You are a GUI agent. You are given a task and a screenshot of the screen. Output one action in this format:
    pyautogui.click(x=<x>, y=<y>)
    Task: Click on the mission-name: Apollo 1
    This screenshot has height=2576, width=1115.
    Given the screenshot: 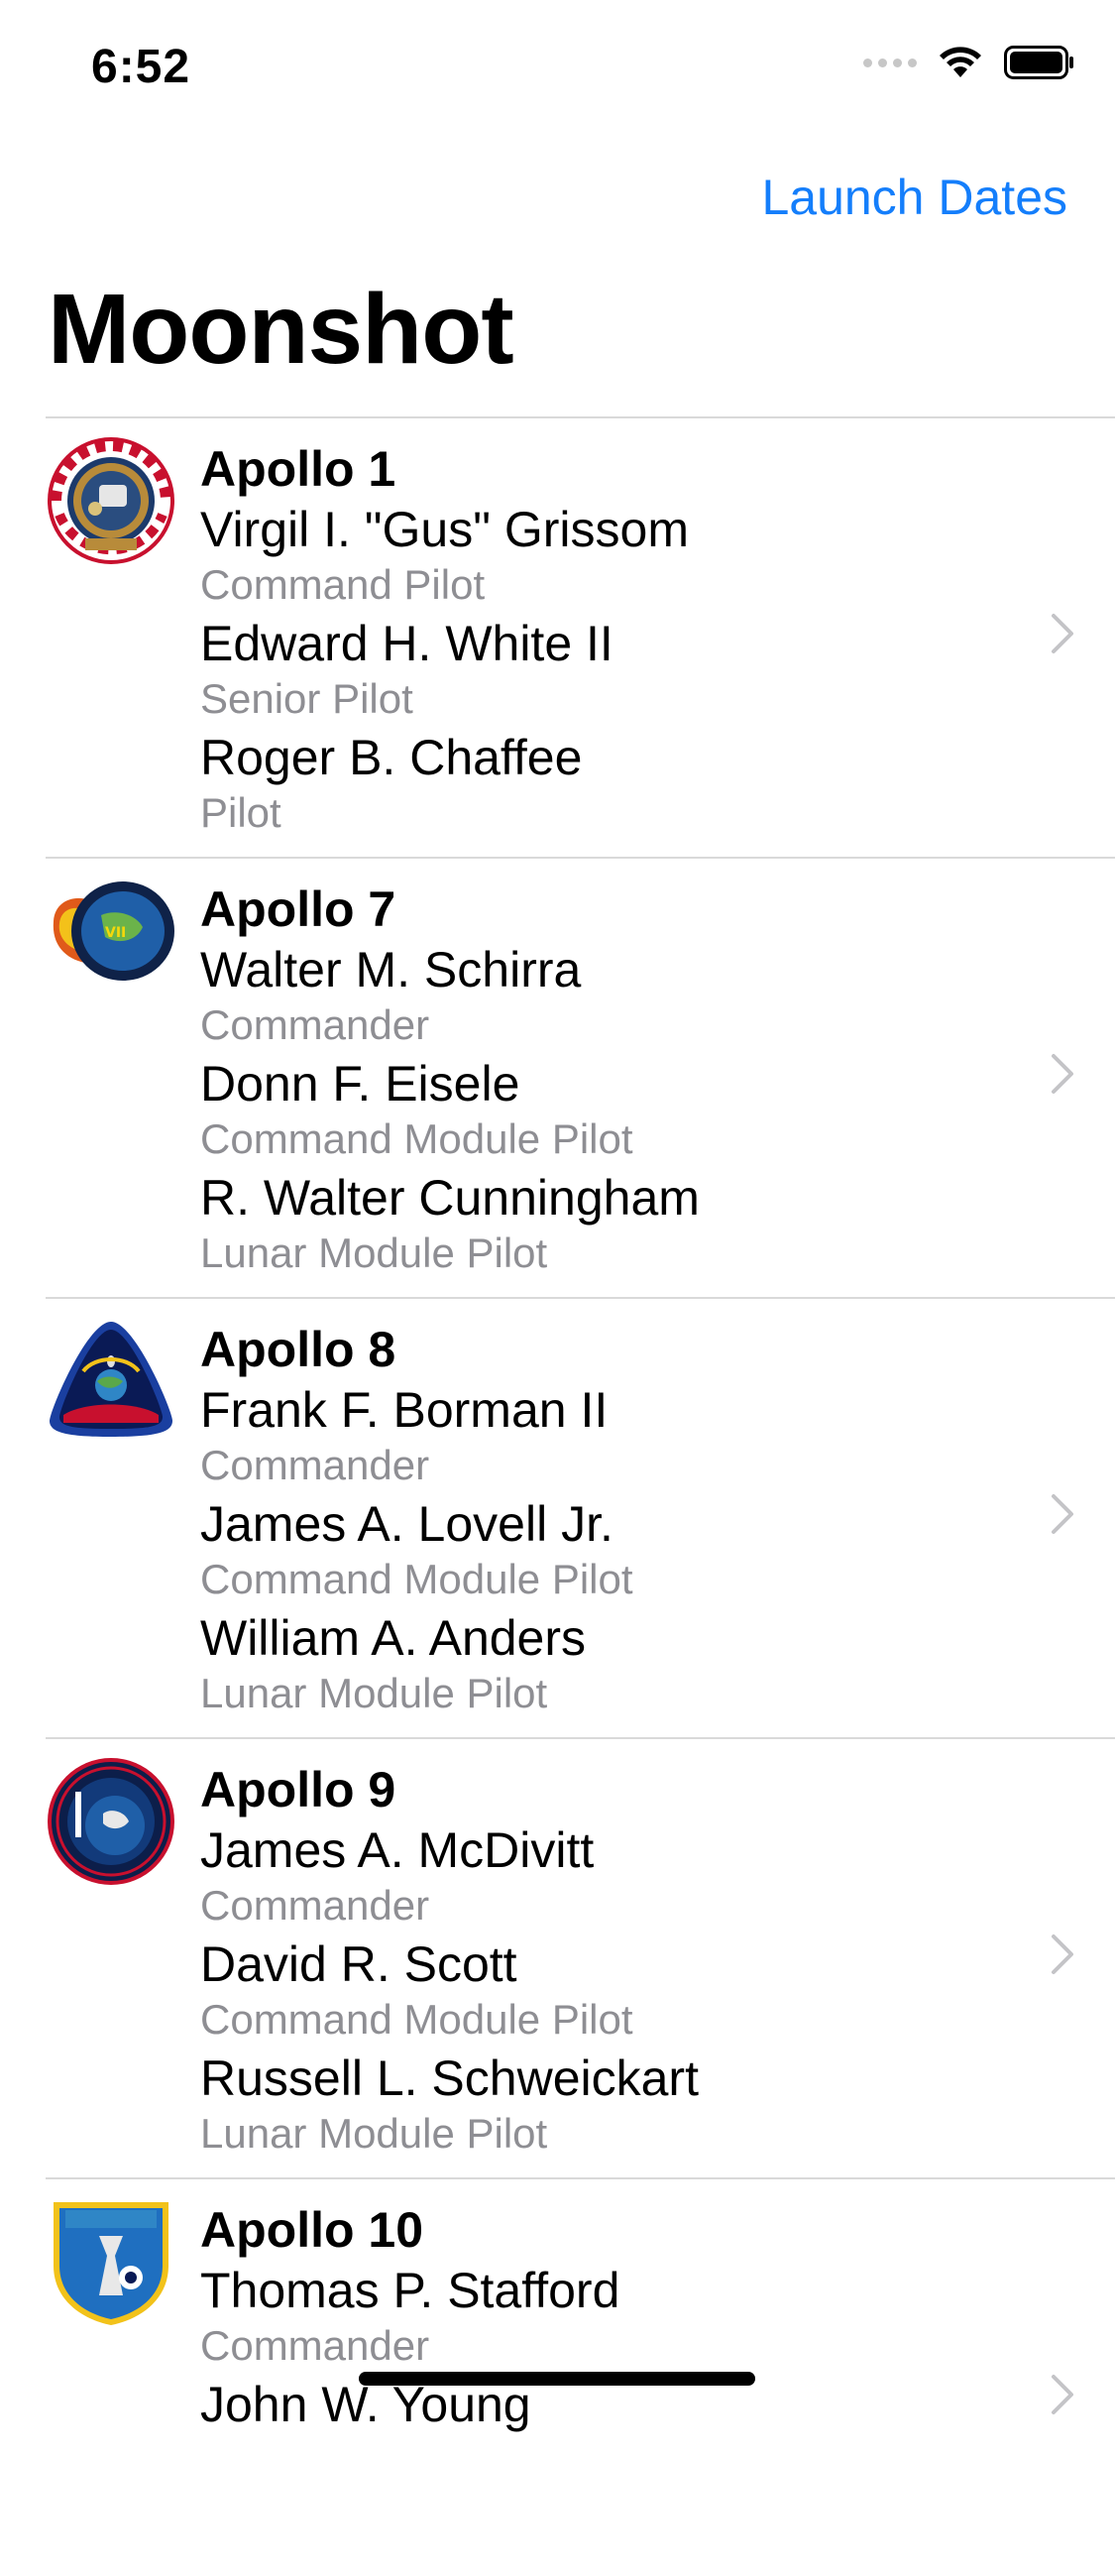 What is the action you would take?
    pyautogui.click(x=298, y=469)
    